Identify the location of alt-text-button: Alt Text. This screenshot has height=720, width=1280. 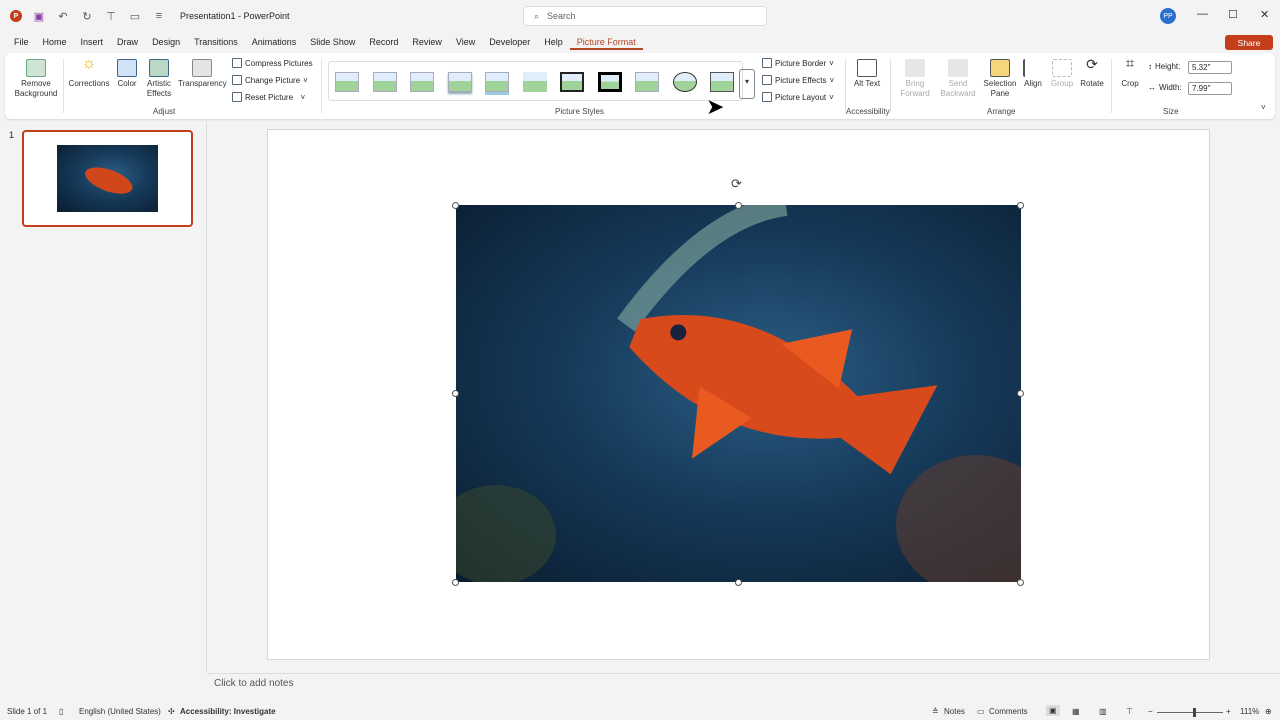
(867, 74).